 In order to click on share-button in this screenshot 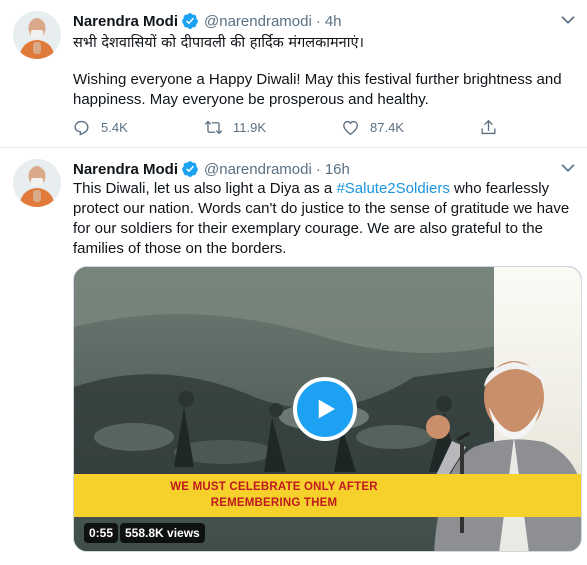, I will do `click(493, 127)`.